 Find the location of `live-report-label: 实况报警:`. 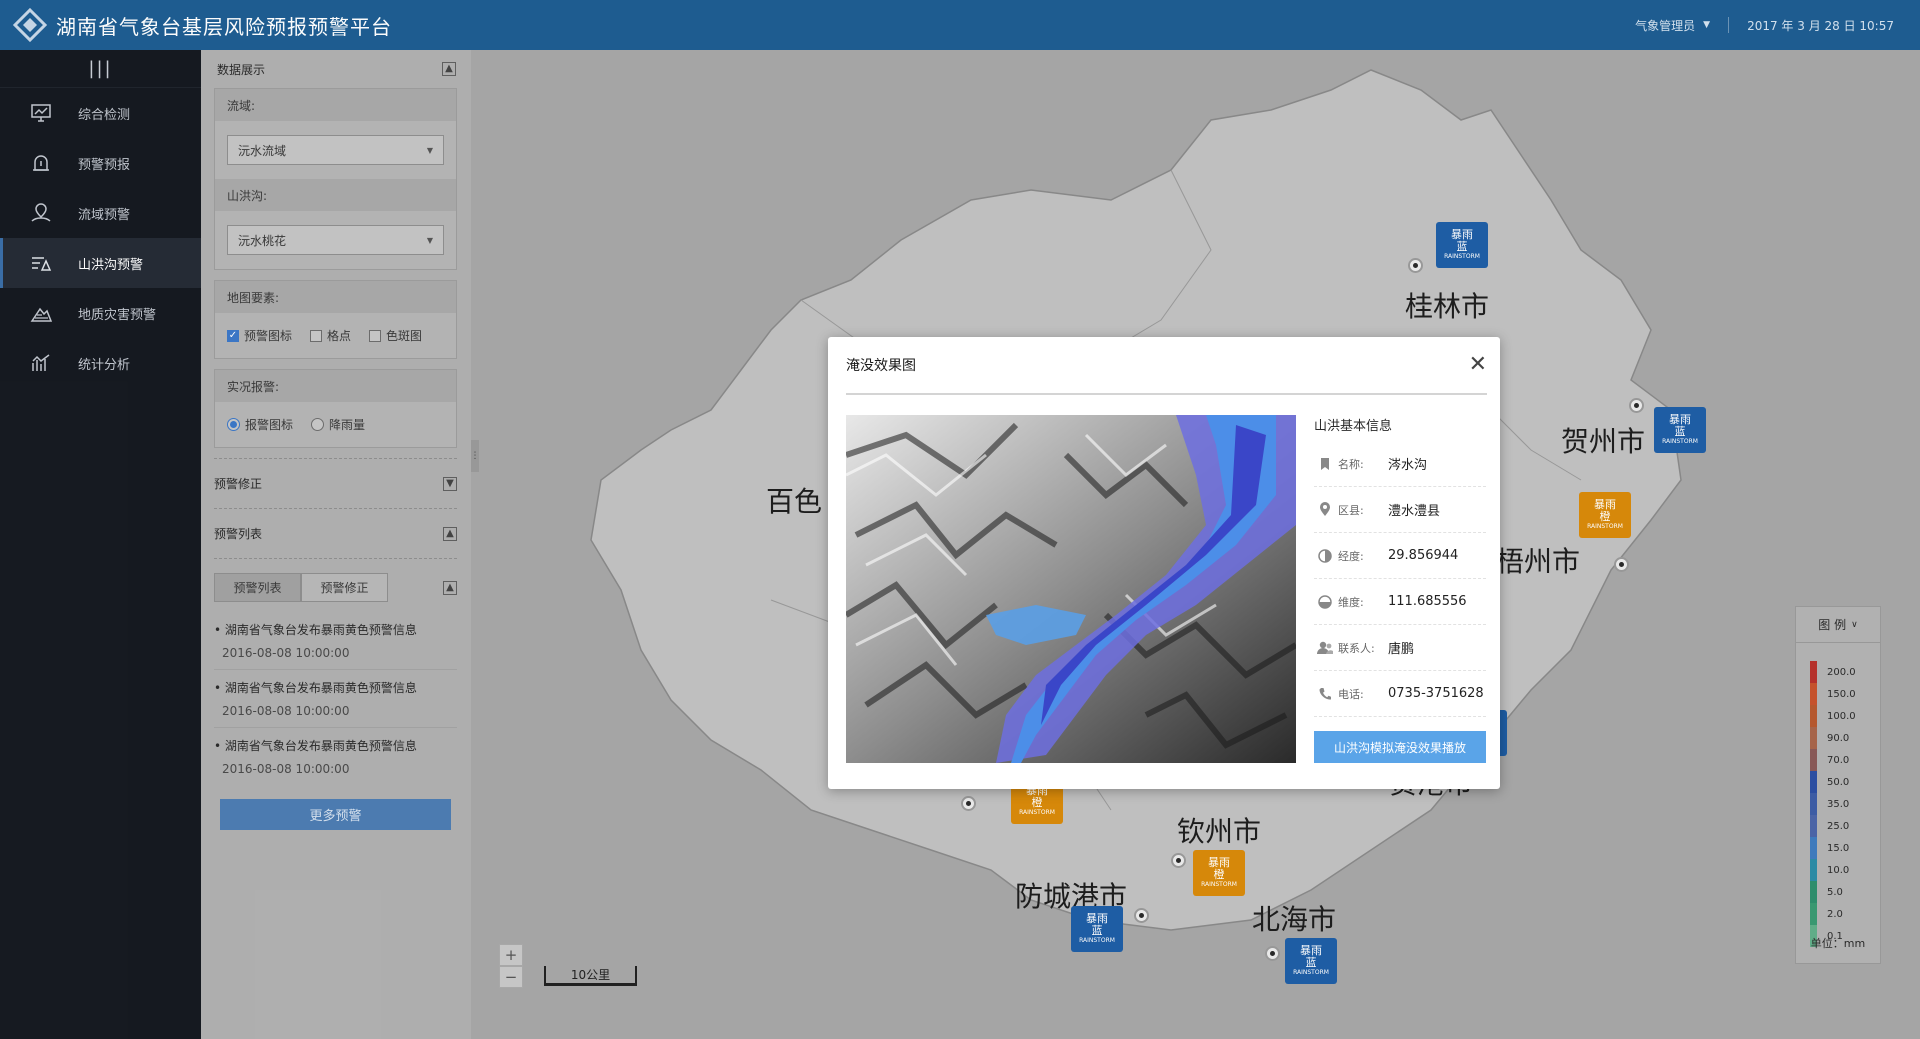

live-report-label: 实况报警: is located at coordinates (335, 386).